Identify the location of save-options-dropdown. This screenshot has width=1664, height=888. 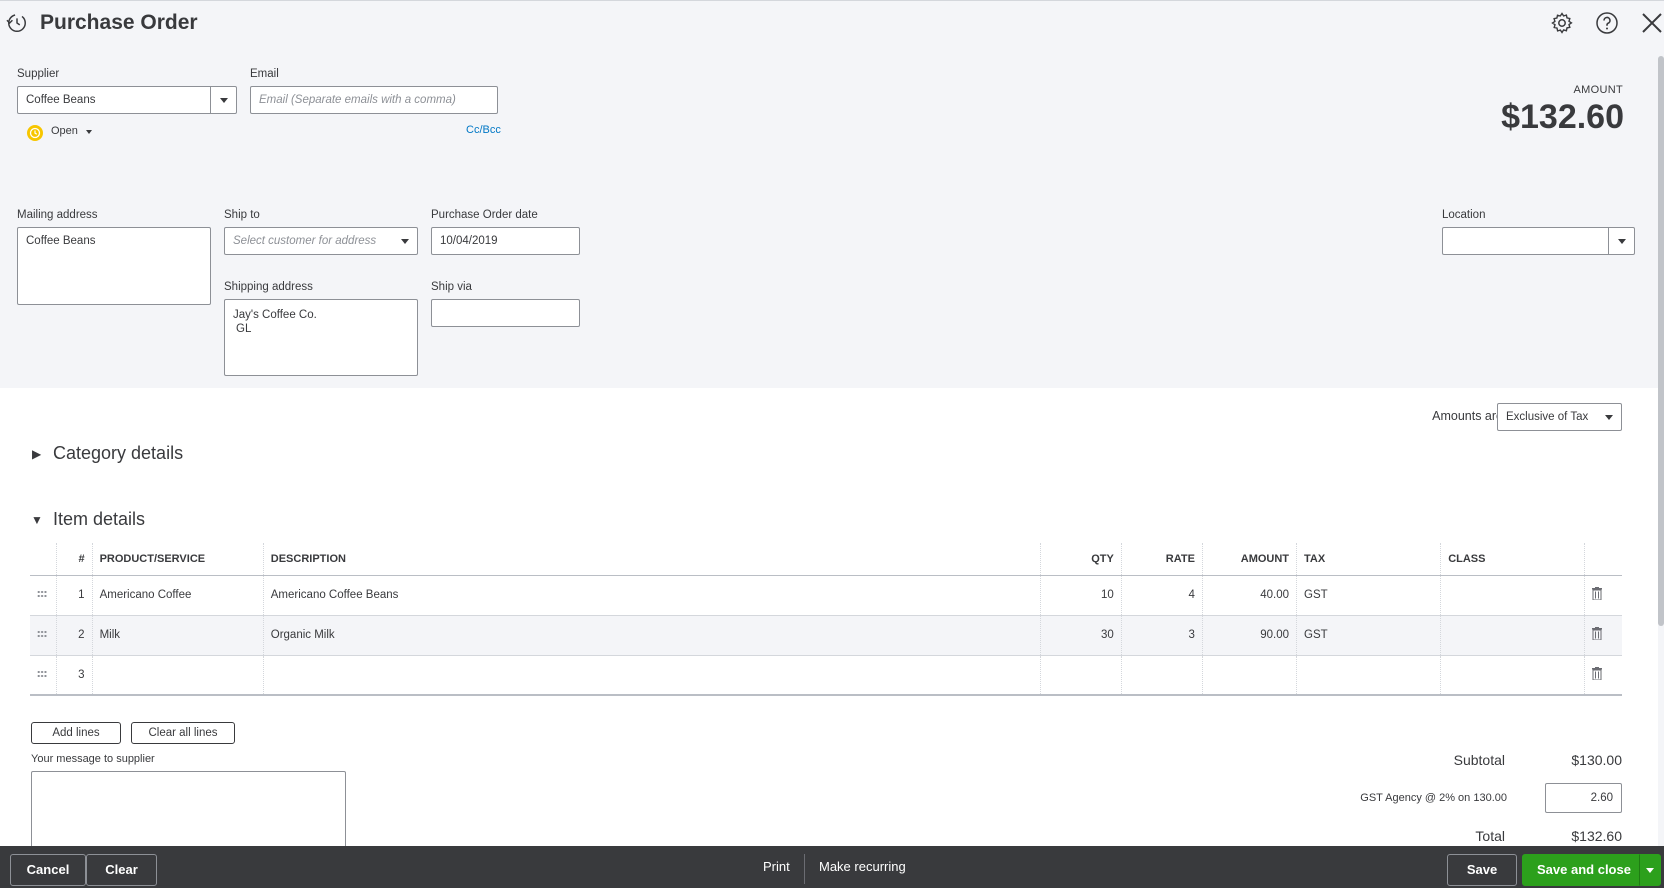
(1650, 870).